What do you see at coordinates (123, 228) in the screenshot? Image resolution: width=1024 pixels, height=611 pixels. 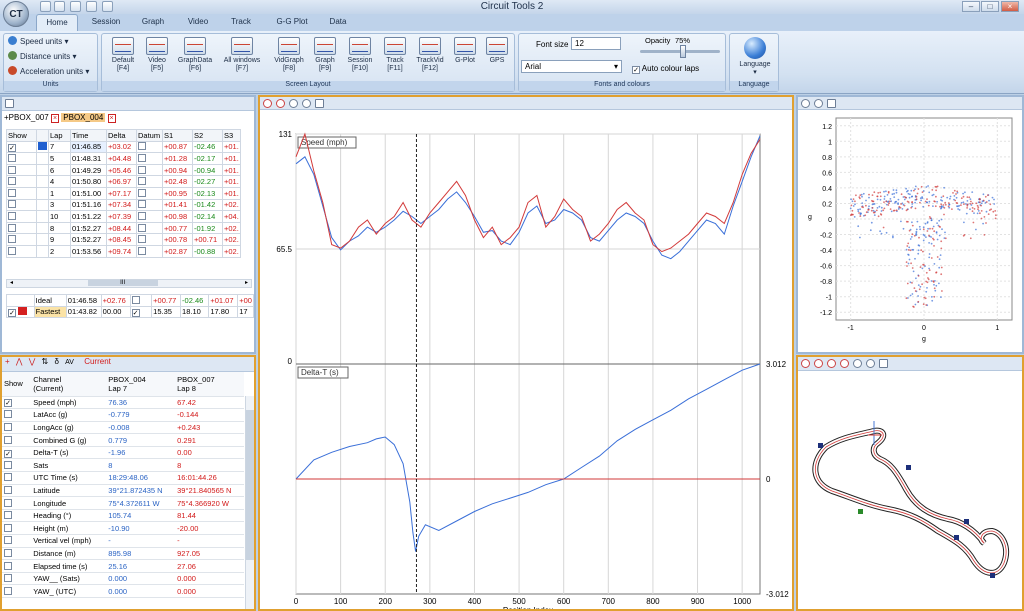 I see `lap-row: 8 01:52.27 +08.44 +00.77 -01.92 +02.` at bounding box center [123, 228].